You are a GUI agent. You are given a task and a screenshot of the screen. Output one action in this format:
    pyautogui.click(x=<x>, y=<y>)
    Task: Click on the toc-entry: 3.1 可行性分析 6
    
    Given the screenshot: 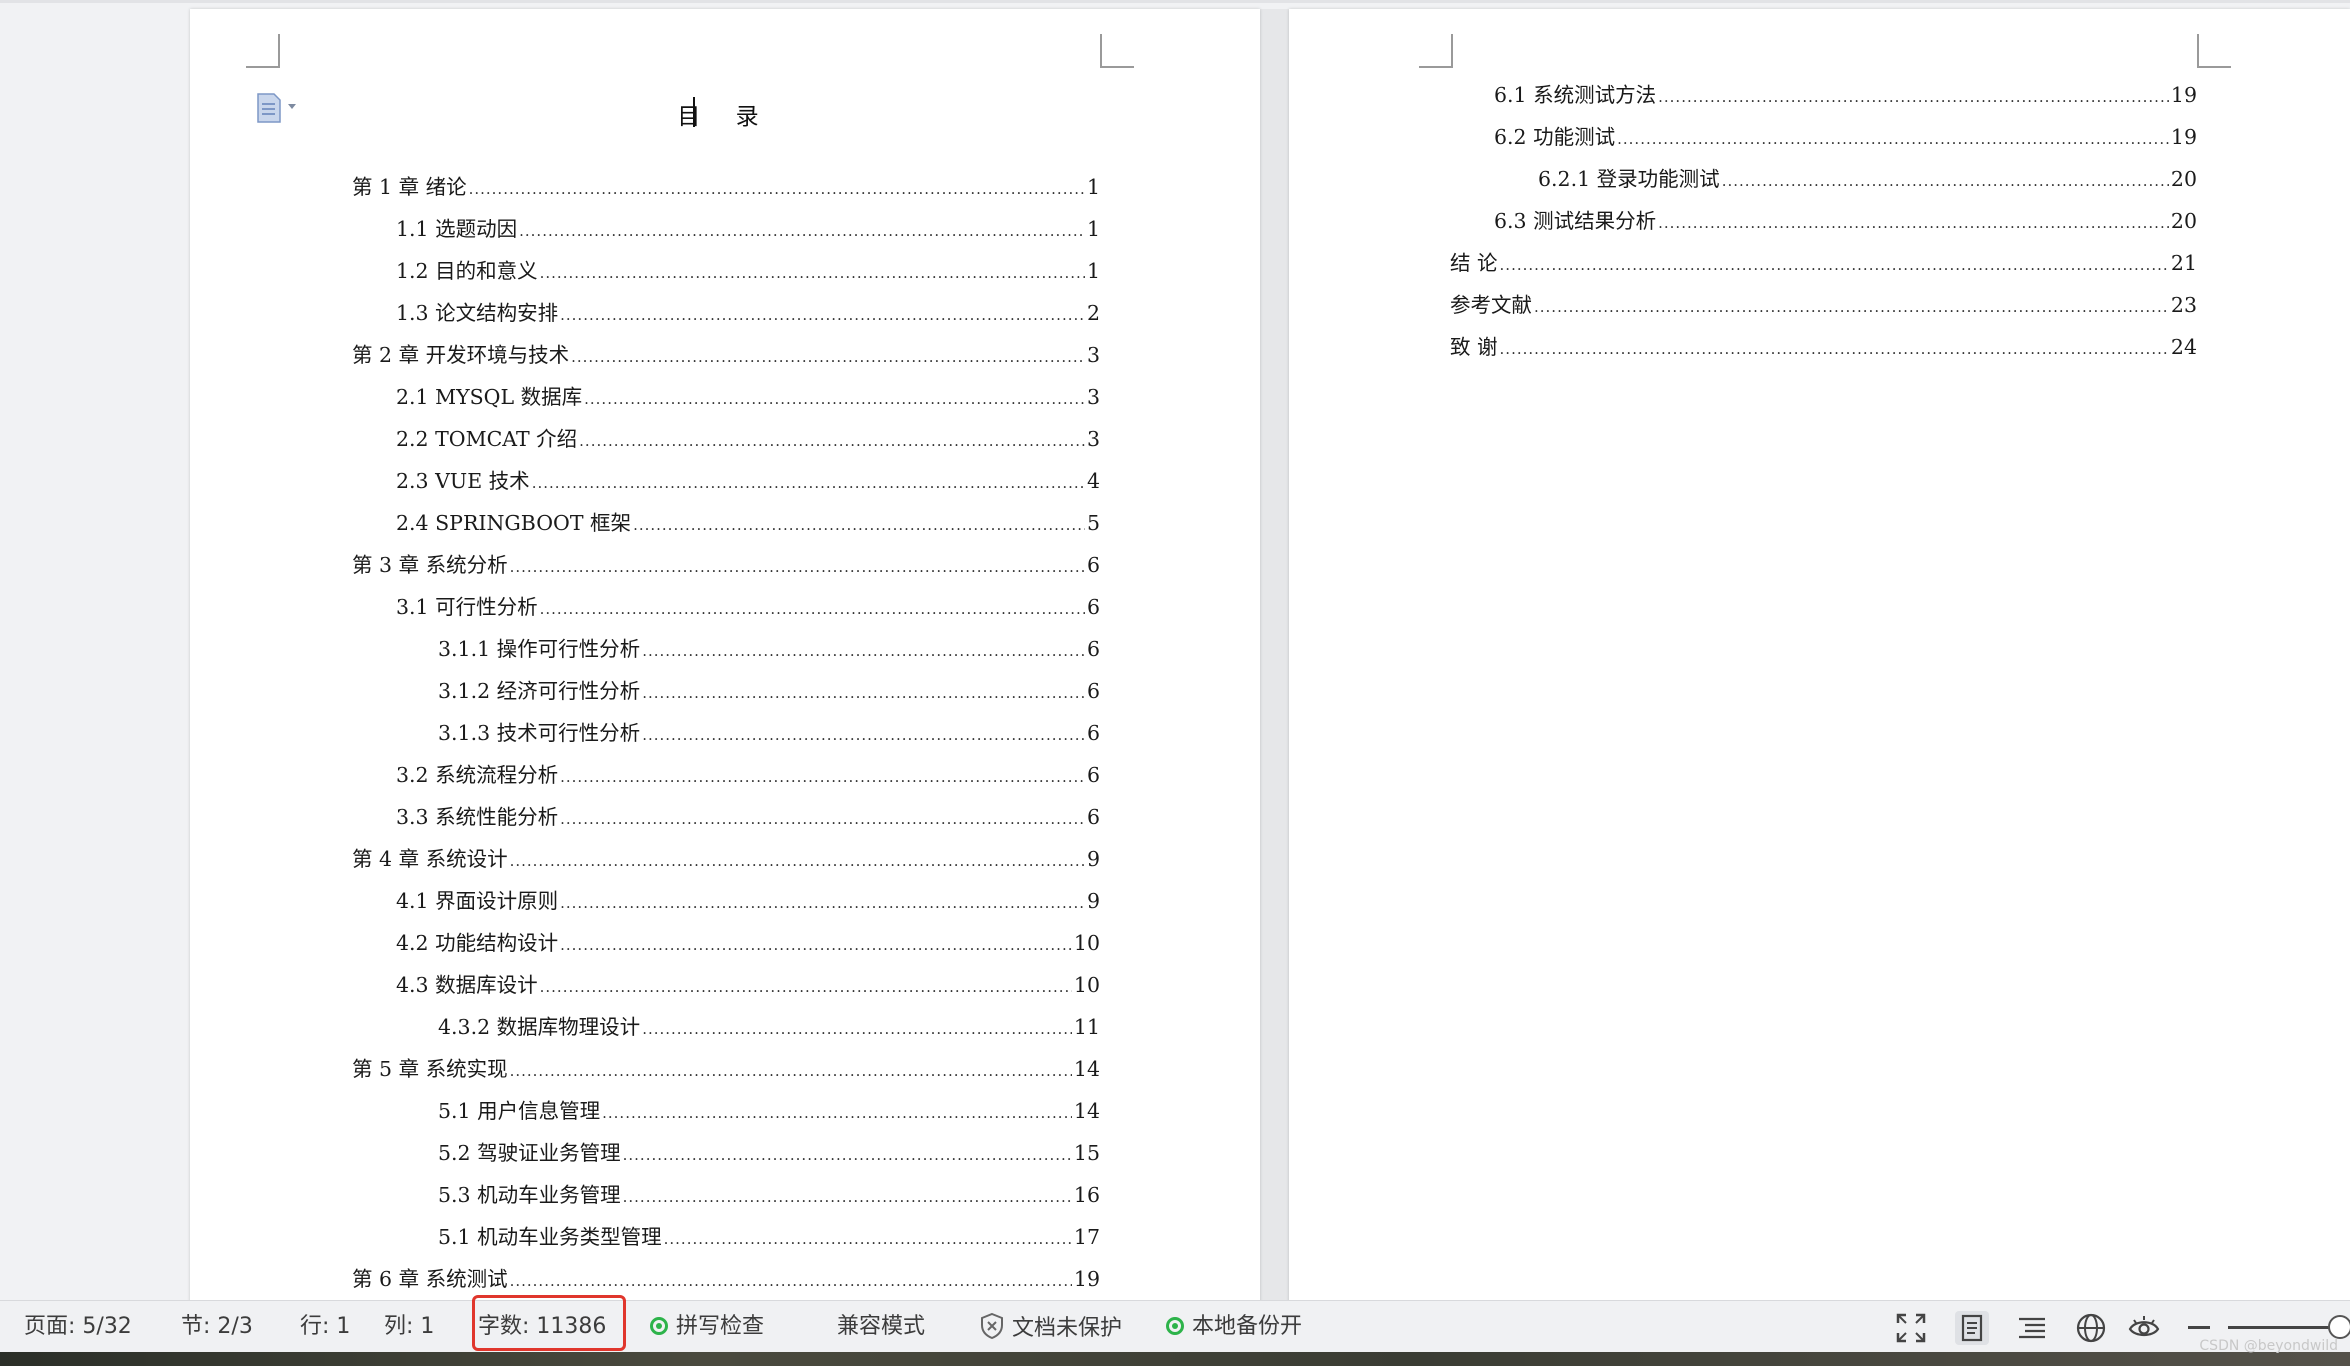 What is the action you would take?
    pyautogui.click(x=748, y=607)
    